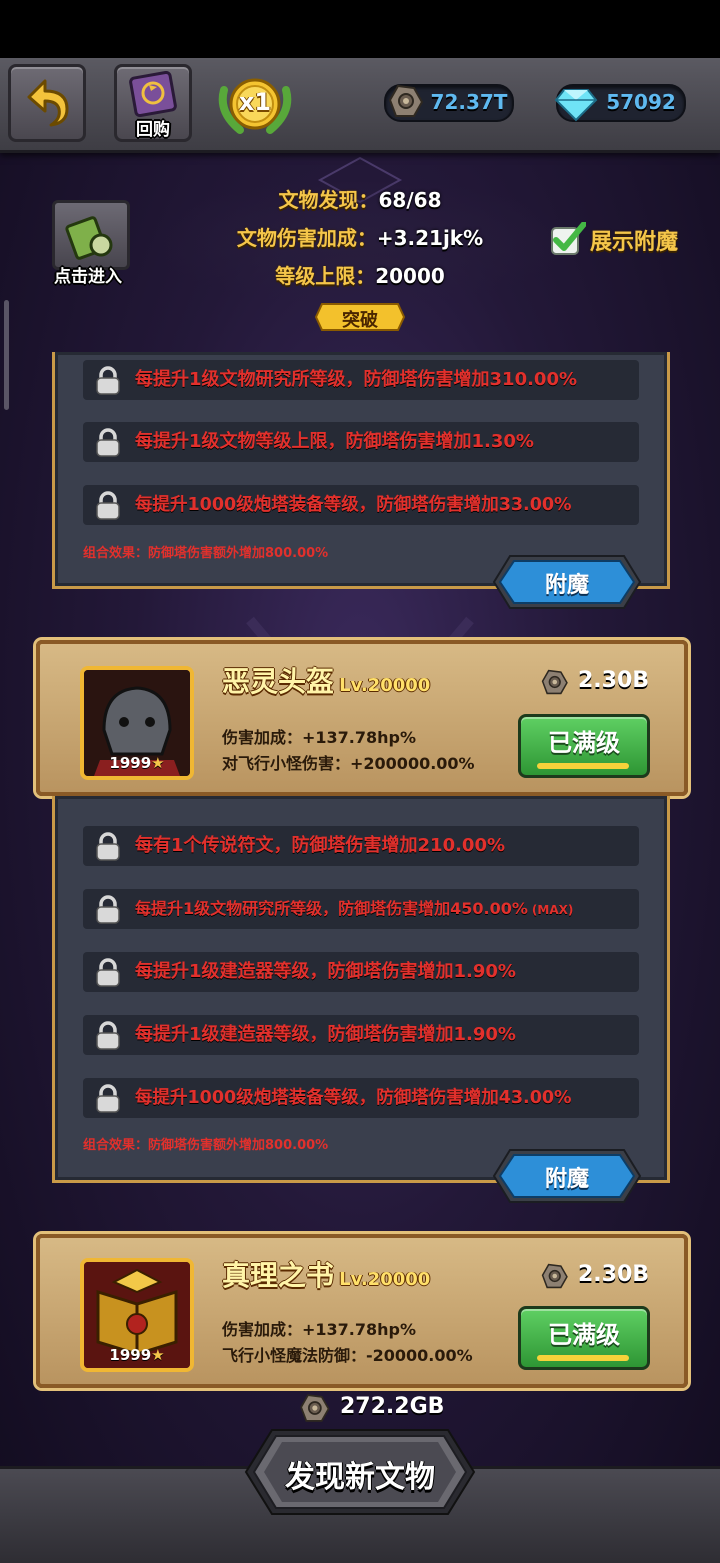  I want to click on codex-label: 点击进入, so click(88, 277).